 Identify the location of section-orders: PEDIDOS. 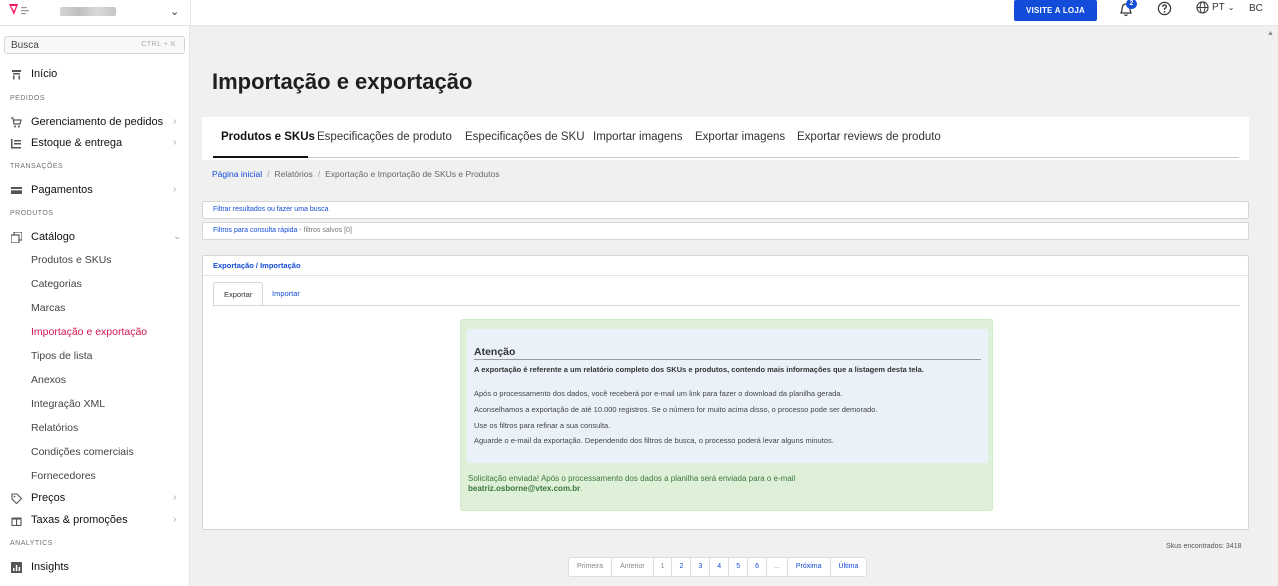
(28, 98).